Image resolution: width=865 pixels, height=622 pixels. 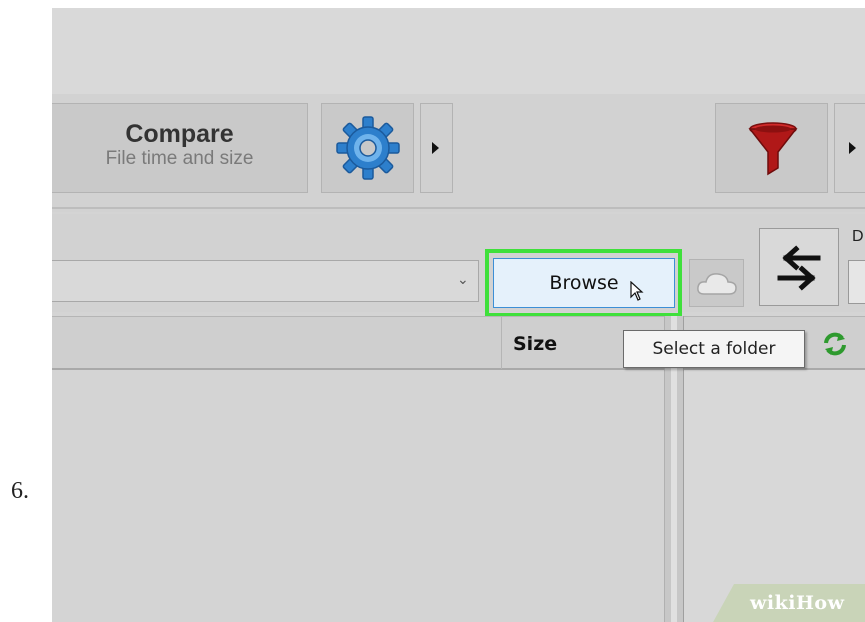 I want to click on cloud-button, so click(x=716, y=283).